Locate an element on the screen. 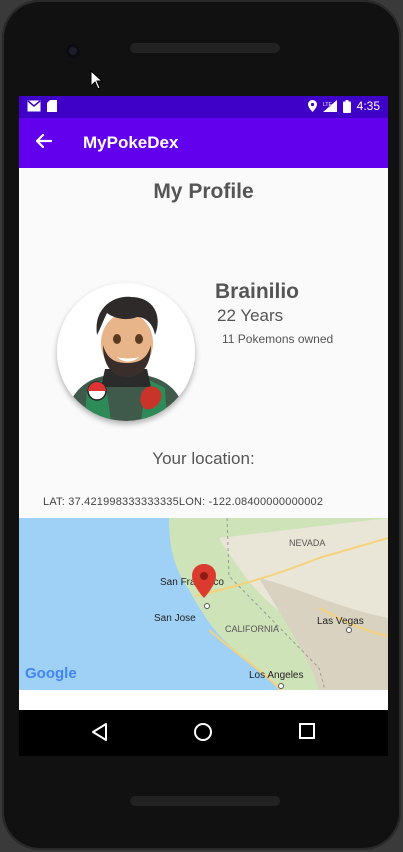  mouse-cursor-icon is located at coordinates (97, 80).